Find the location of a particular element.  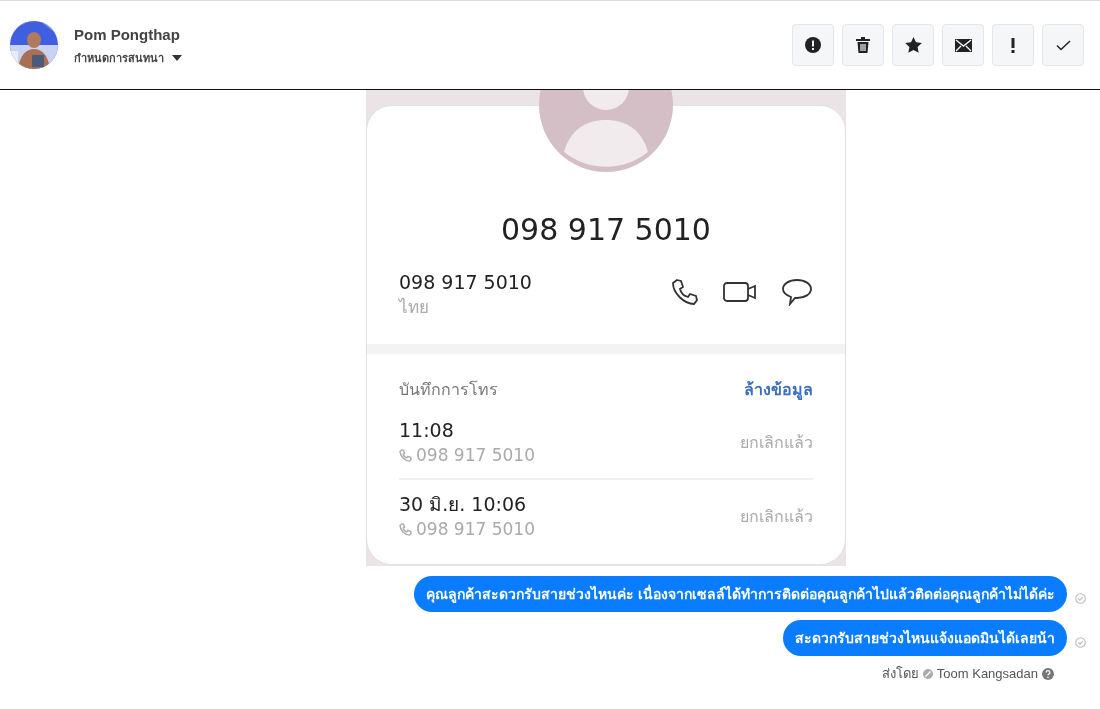

star-icon is located at coordinates (913, 45).